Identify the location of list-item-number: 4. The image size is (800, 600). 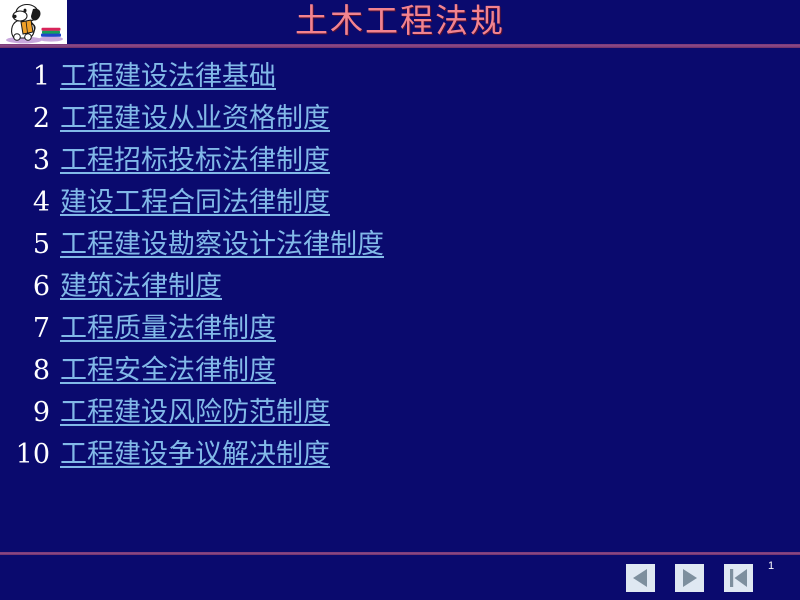
(41, 202).